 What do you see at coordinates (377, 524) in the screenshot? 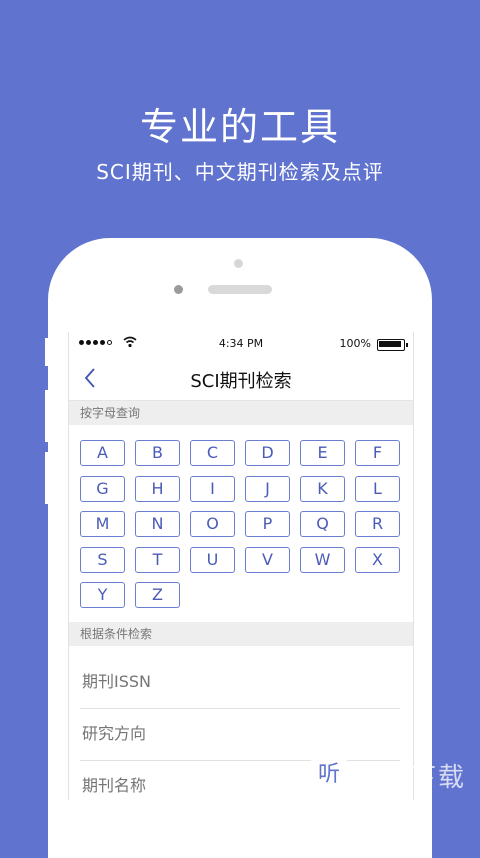
I see `letter-button-r: R` at bounding box center [377, 524].